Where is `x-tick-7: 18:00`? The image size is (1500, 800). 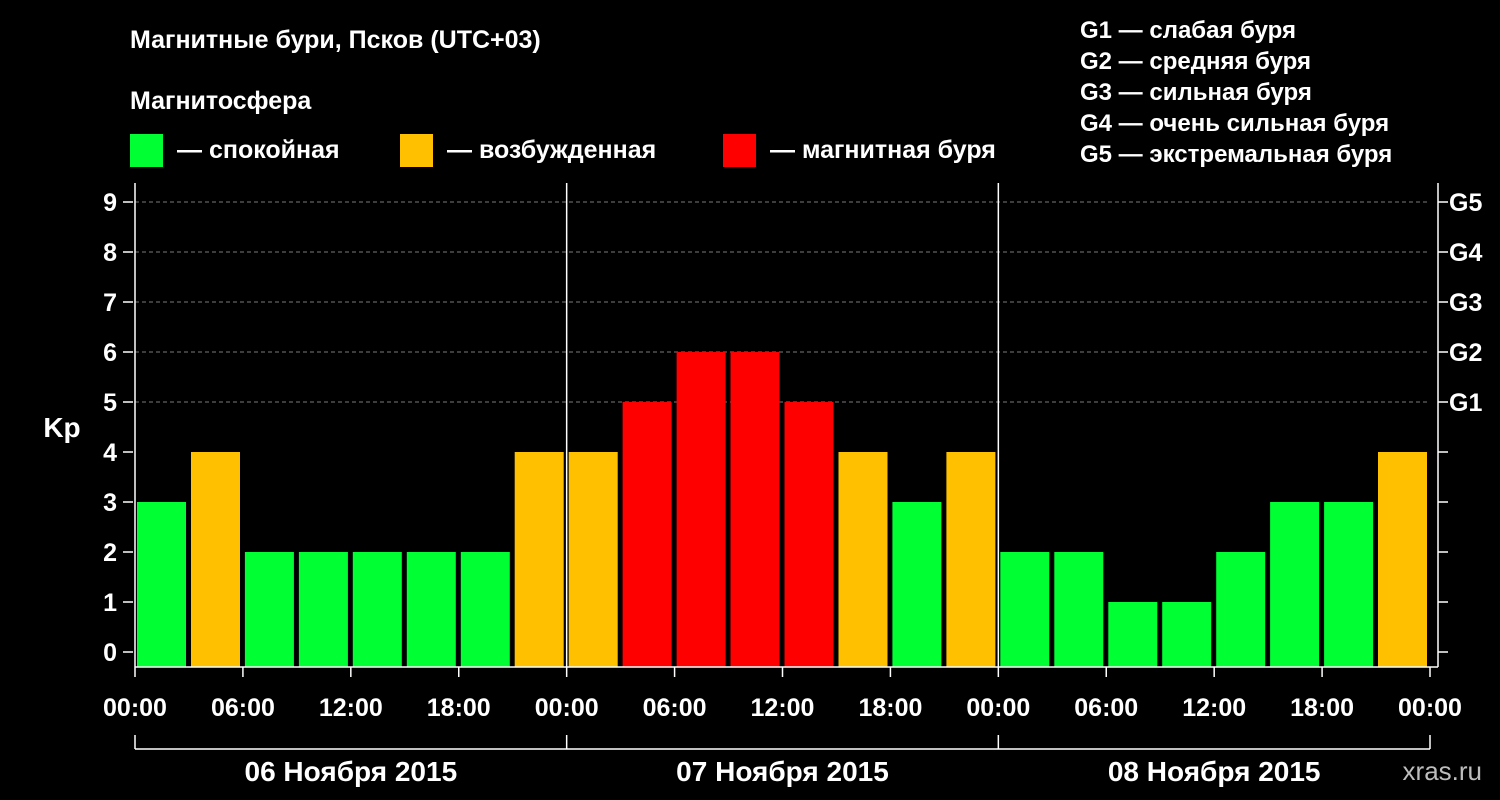
x-tick-7: 18:00 is located at coordinates (890, 708).